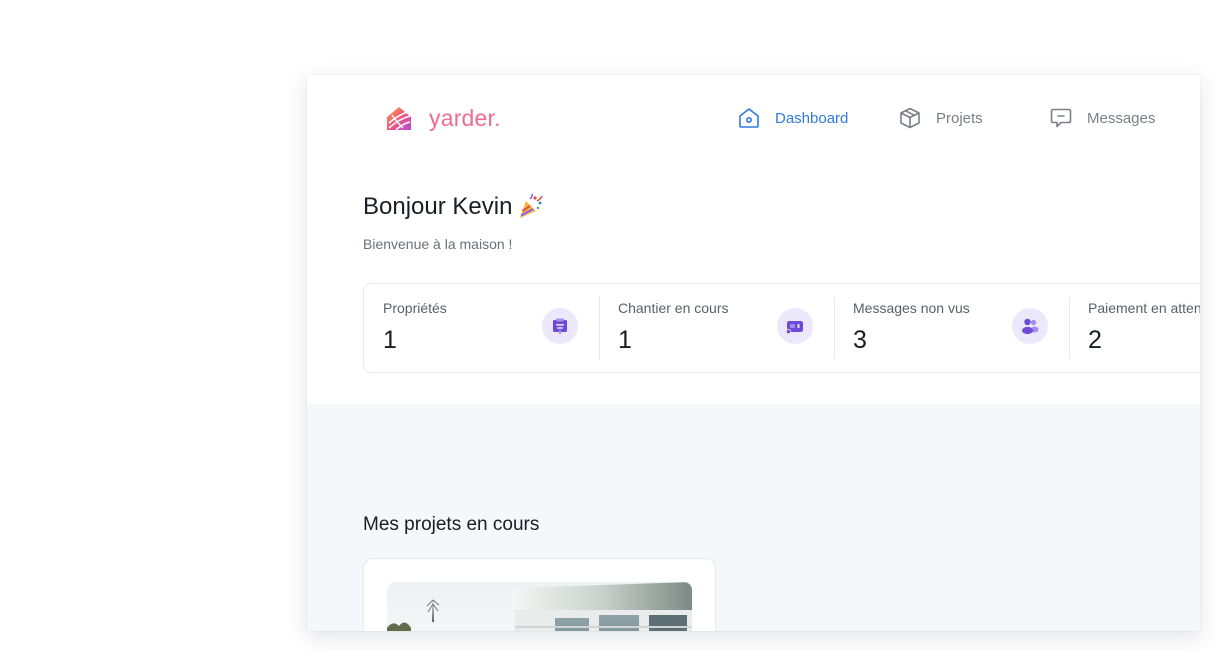  I want to click on nav-projets-label: Projets, so click(959, 118).